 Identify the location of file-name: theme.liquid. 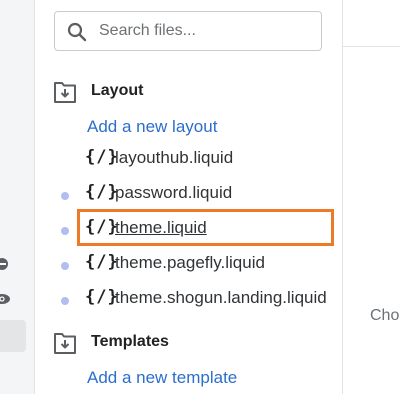
(161, 228).